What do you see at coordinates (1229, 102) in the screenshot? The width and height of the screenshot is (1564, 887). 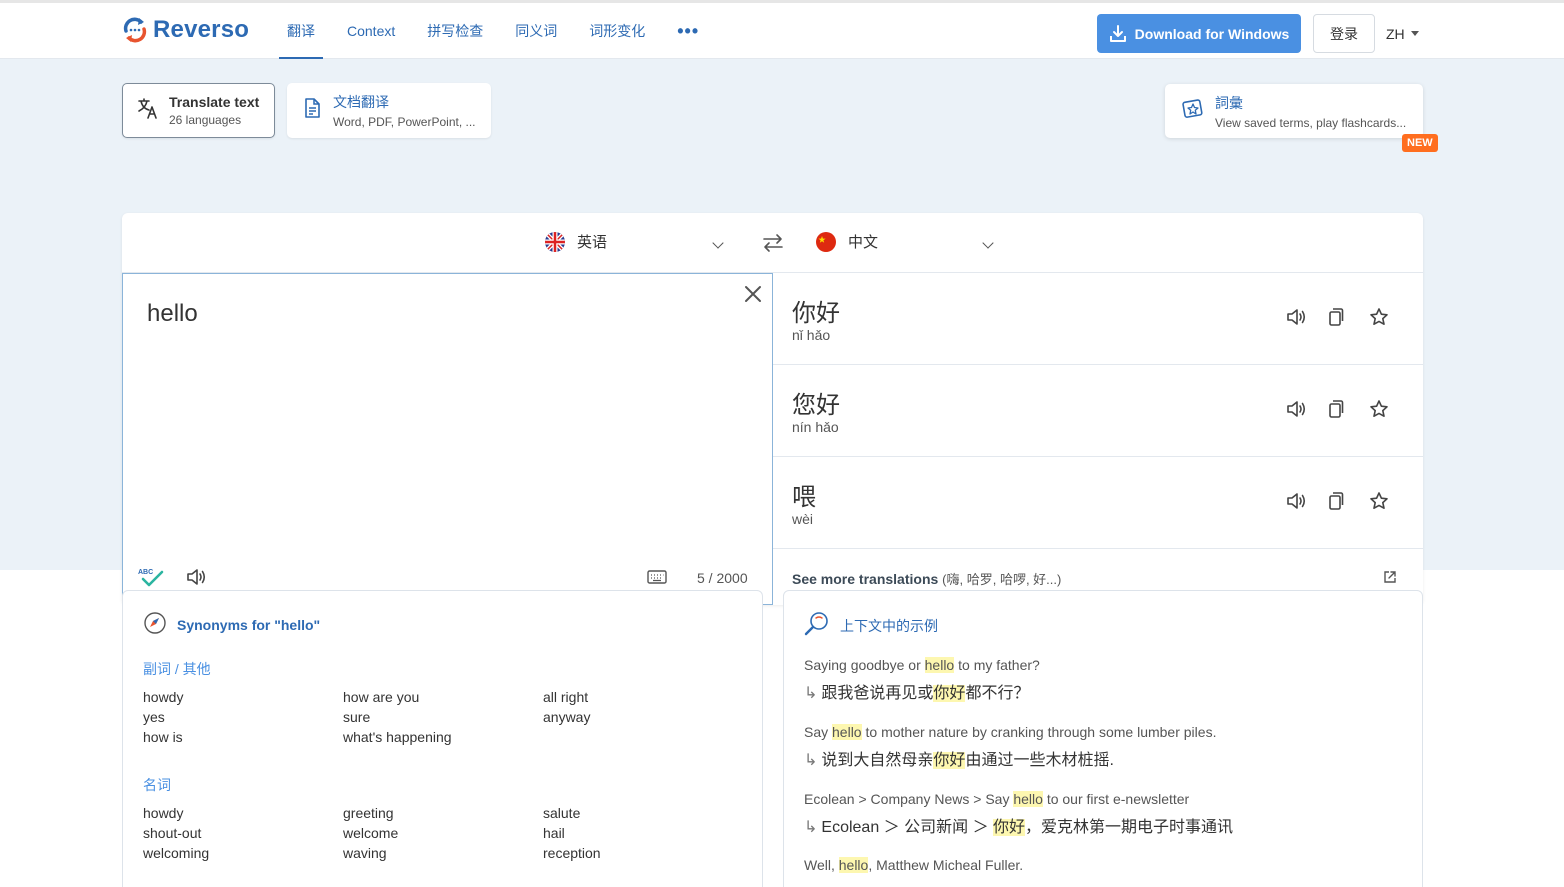 I see `vocabulary-title: 詞彙` at bounding box center [1229, 102].